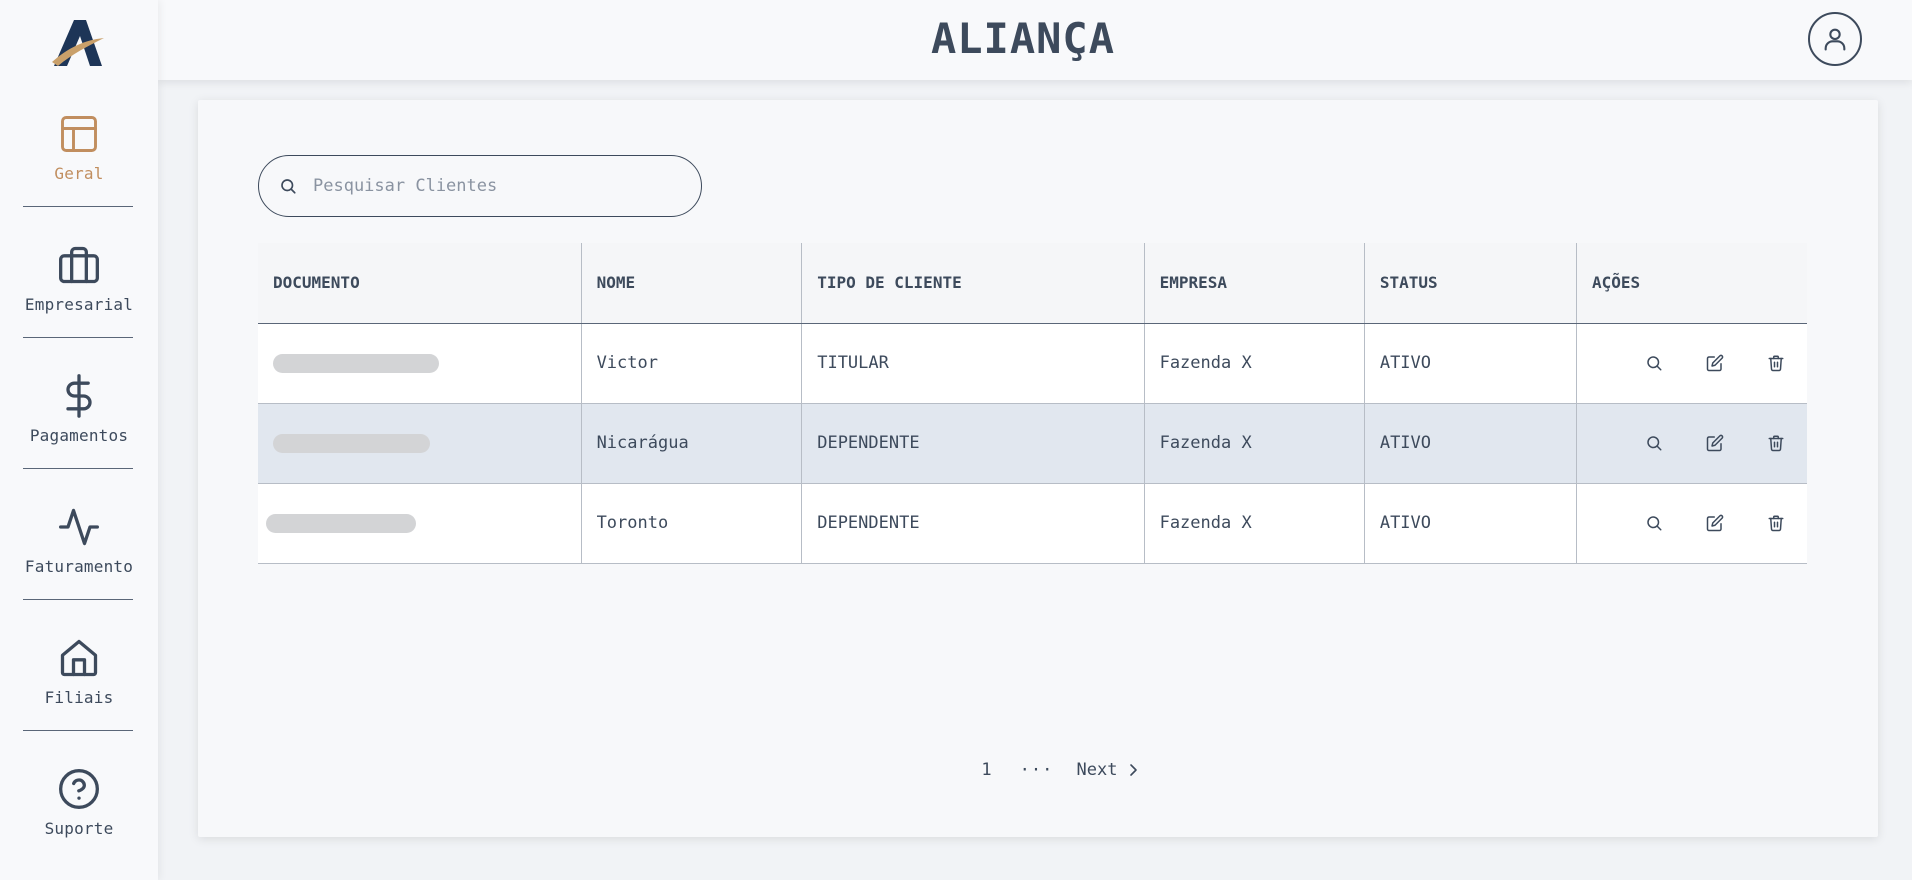 The height and width of the screenshot is (880, 1912). I want to click on sidebar-item-filiais: Filiais, so click(79, 671).